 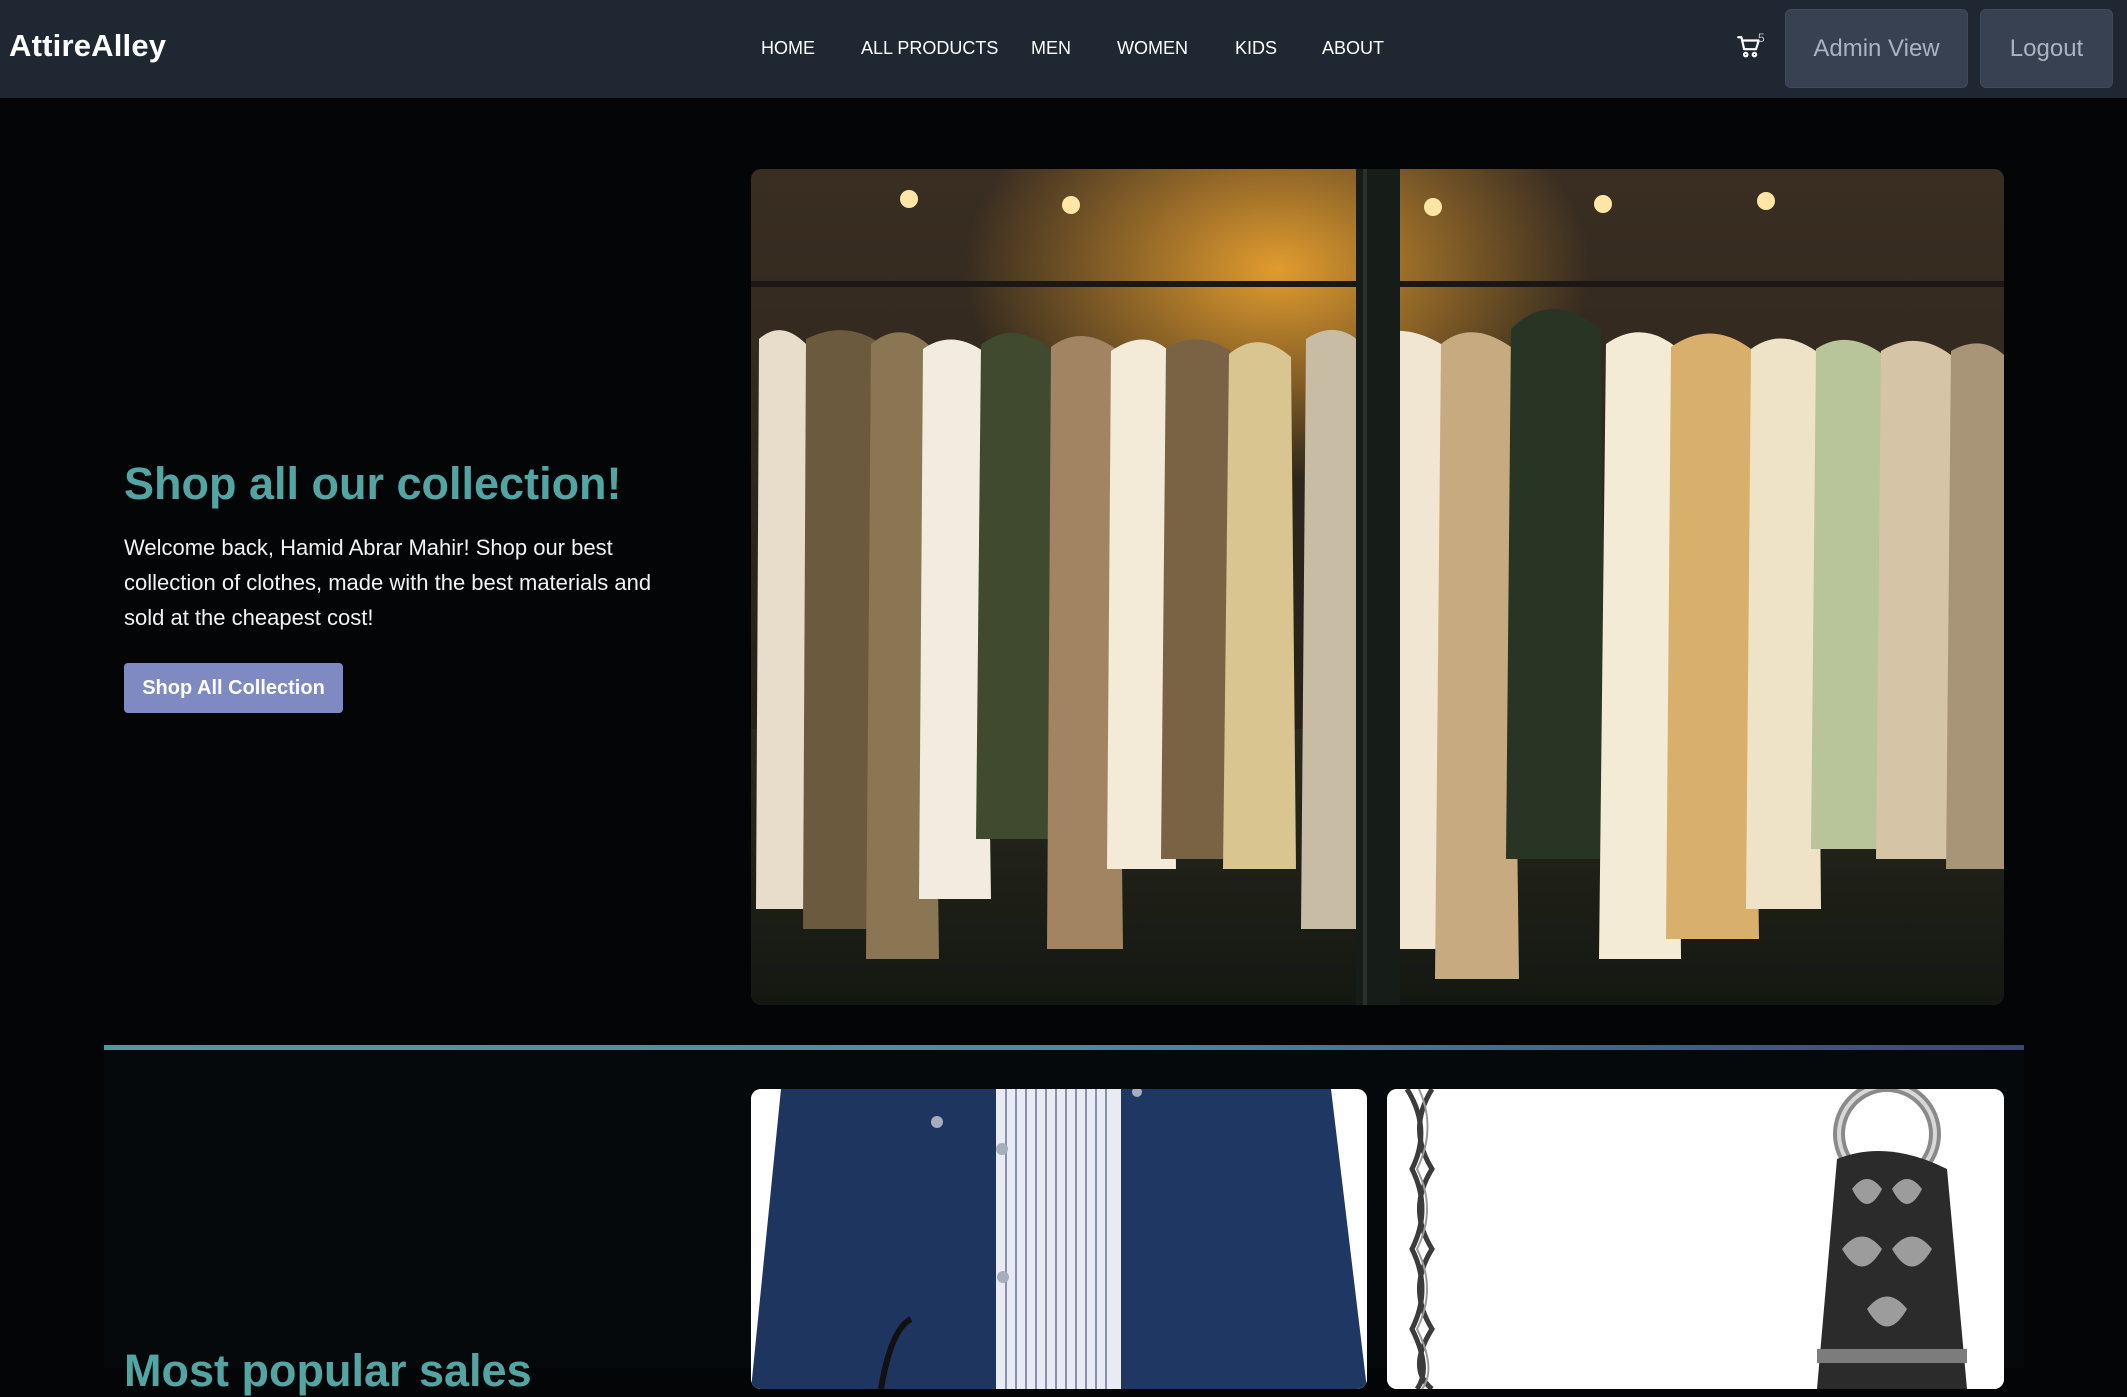 What do you see at coordinates (1256, 48) in the screenshot?
I see `nav-link-kids: KIDS` at bounding box center [1256, 48].